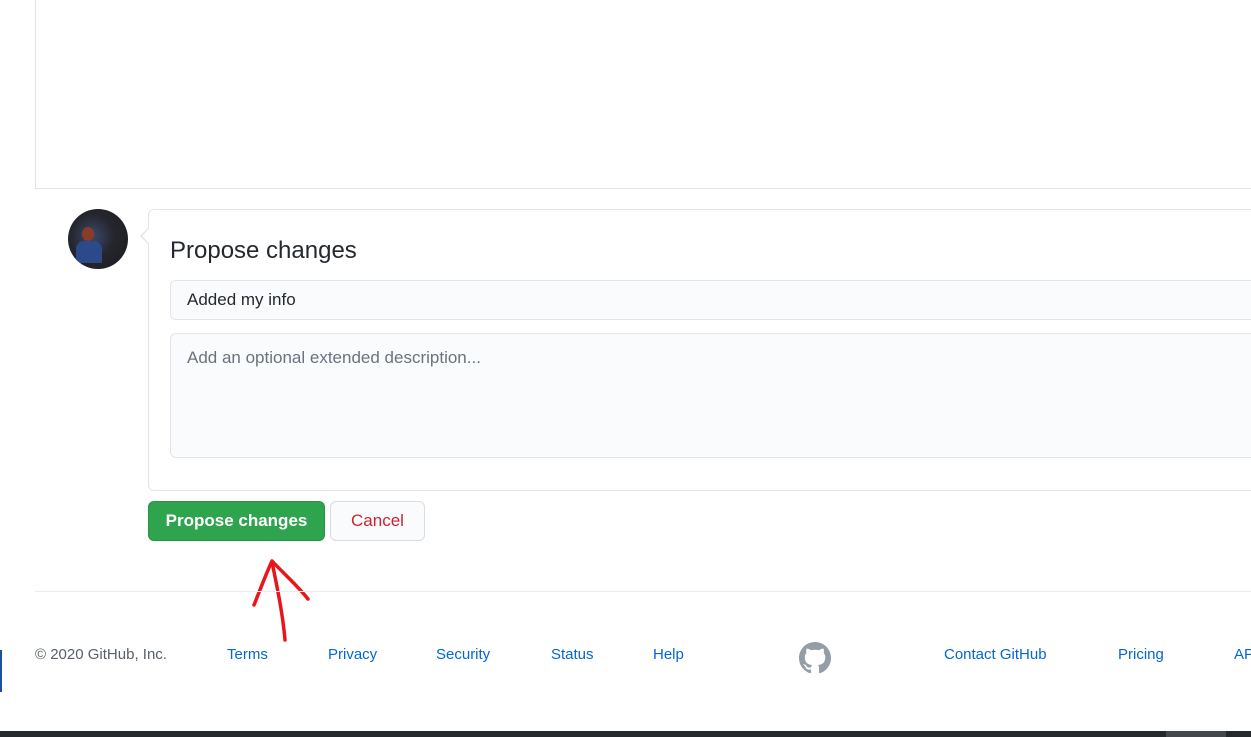 This screenshot has width=1251, height=737. Describe the element at coordinates (236, 521) in the screenshot. I see `propose-changes-button: Propose changes` at that location.